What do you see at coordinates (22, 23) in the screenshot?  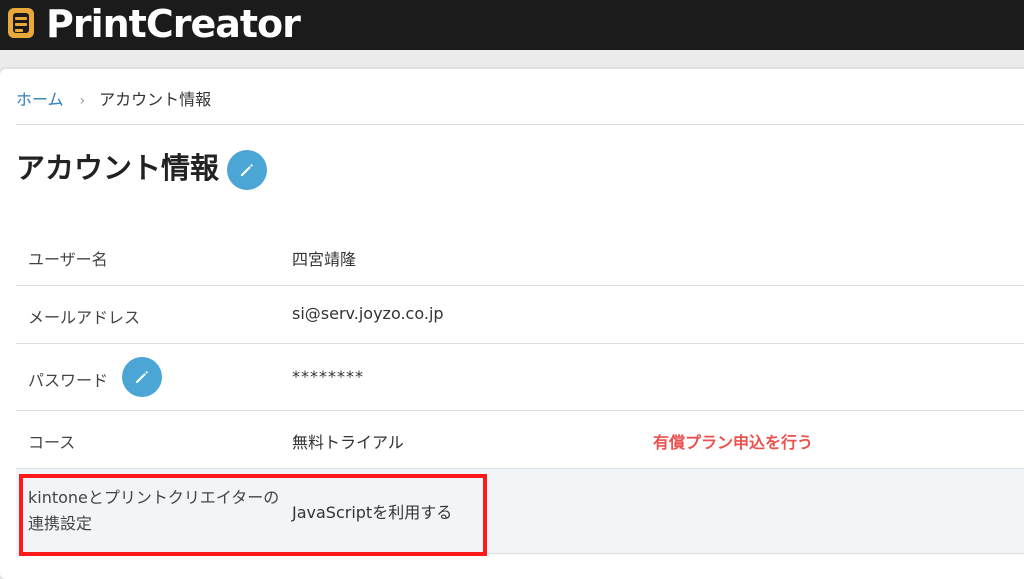 I see `printcreator-logo-icon` at bounding box center [22, 23].